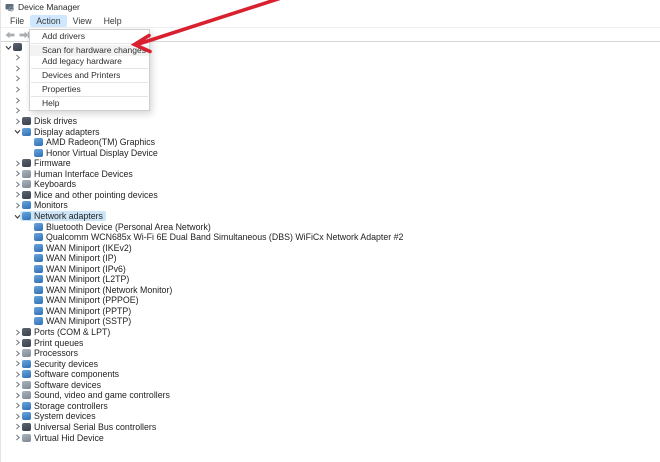 The image size is (660, 462). What do you see at coordinates (26, 405) in the screenshot?
I see `storage-controller-icon` at bounding box center [26, 405].